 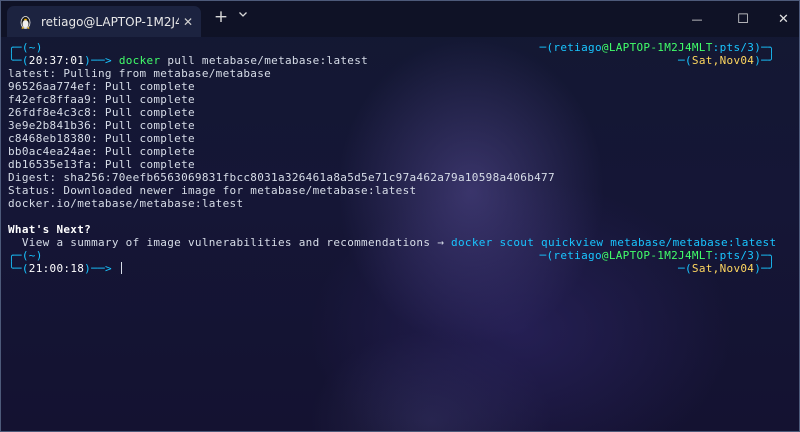 I want to click on scrollbar, so click(x=796, y=234).